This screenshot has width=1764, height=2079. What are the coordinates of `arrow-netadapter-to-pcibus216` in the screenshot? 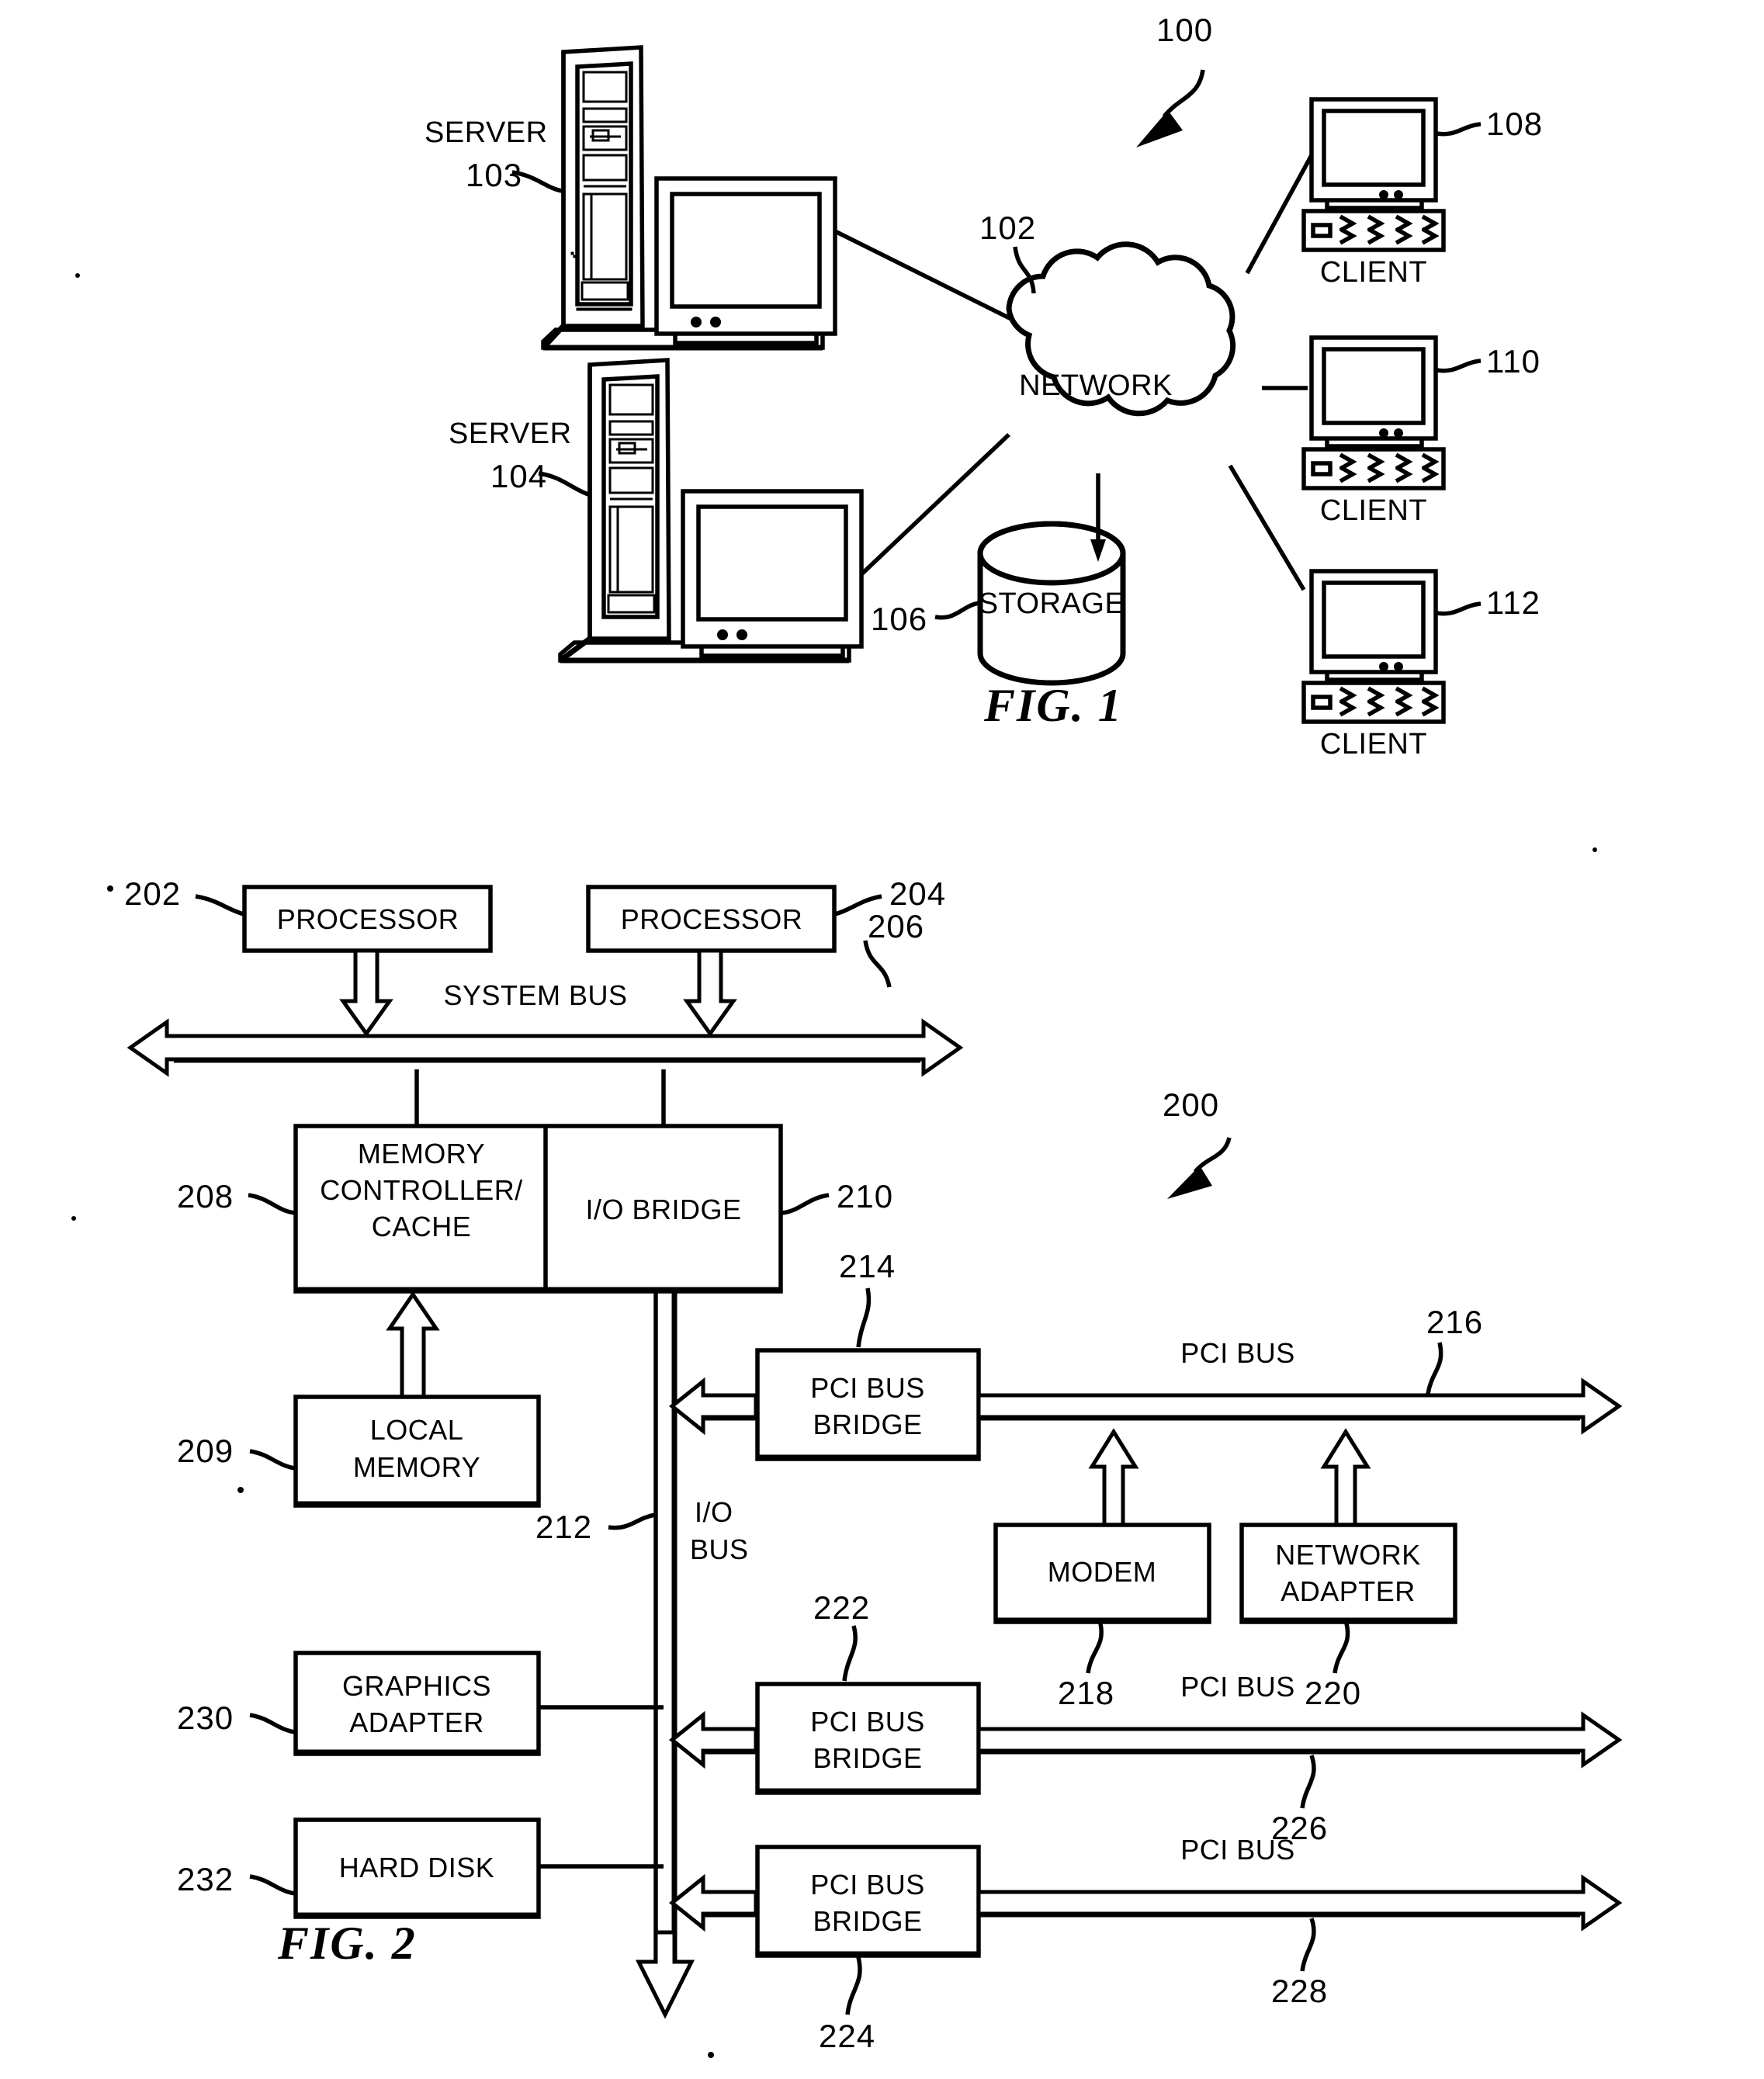 It's located at (1345, 1477).